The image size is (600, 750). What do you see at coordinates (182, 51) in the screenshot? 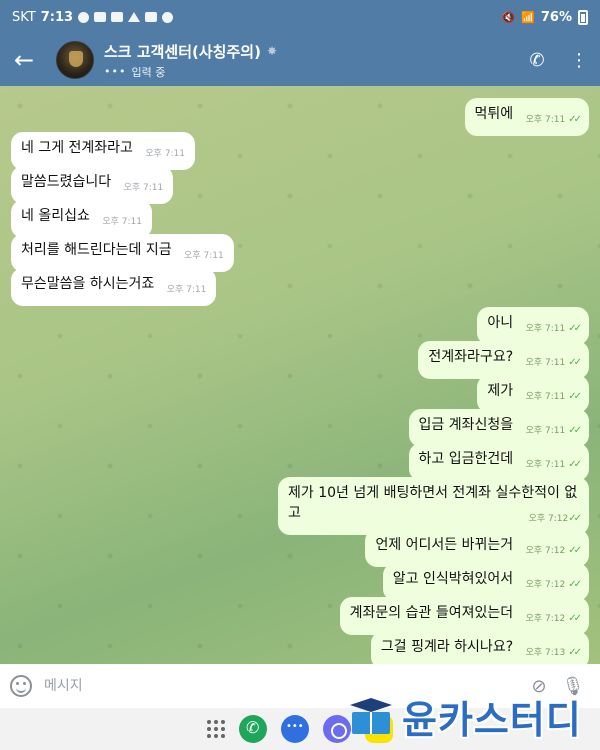
I see `chat-title: 스크 고객센터(사칭주의)` at bounding box center [182, 51].